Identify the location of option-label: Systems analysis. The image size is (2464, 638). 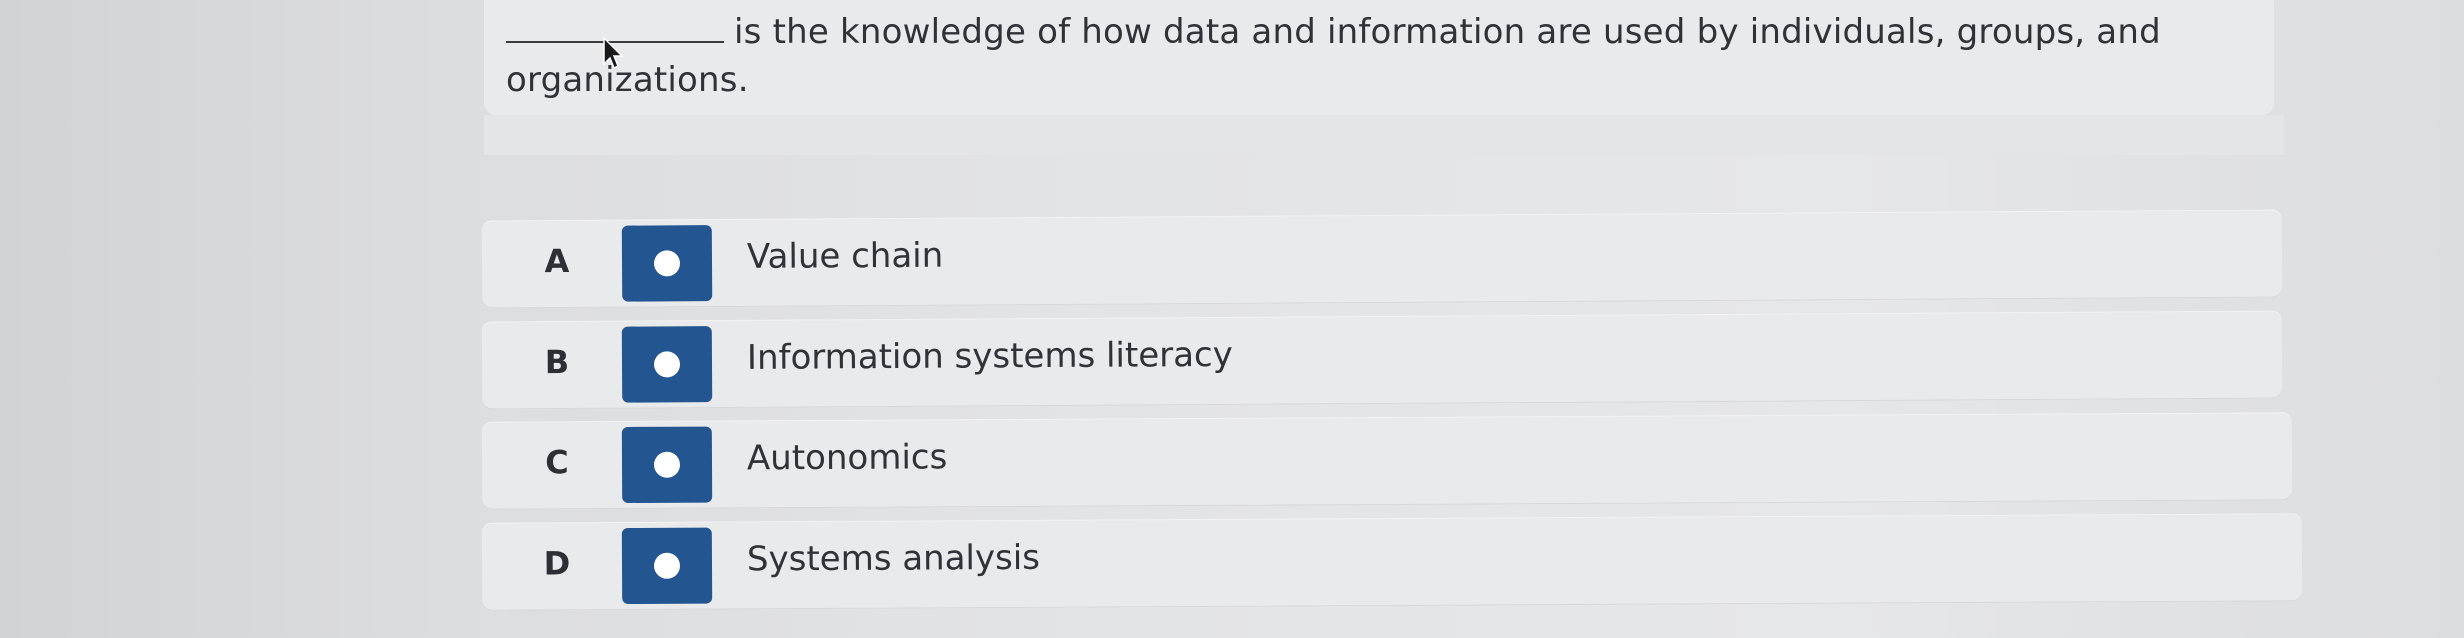
(893, 558).